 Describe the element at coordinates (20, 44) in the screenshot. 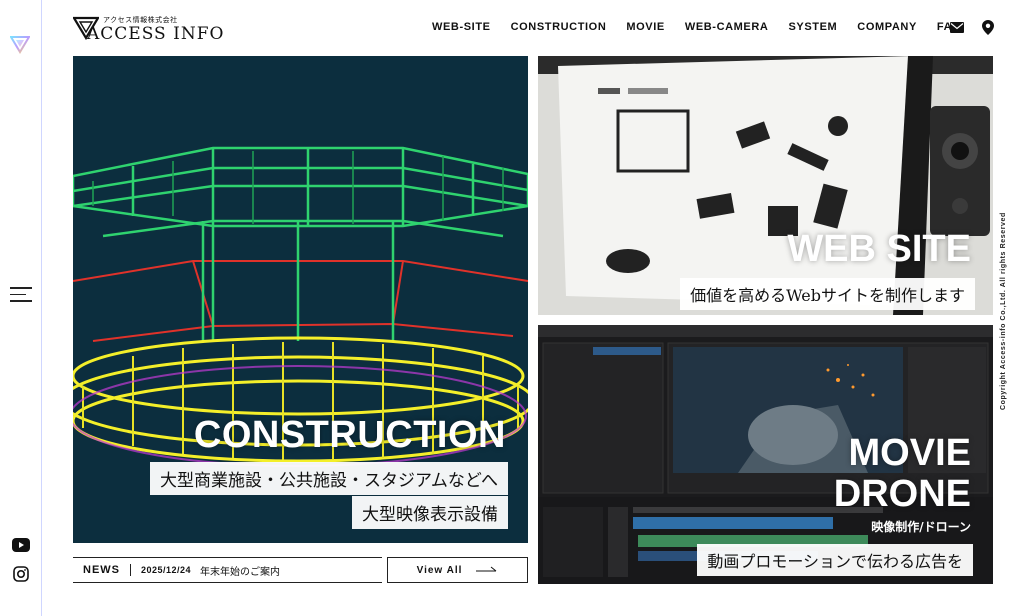

I see `prism-logo-icon` at that location.